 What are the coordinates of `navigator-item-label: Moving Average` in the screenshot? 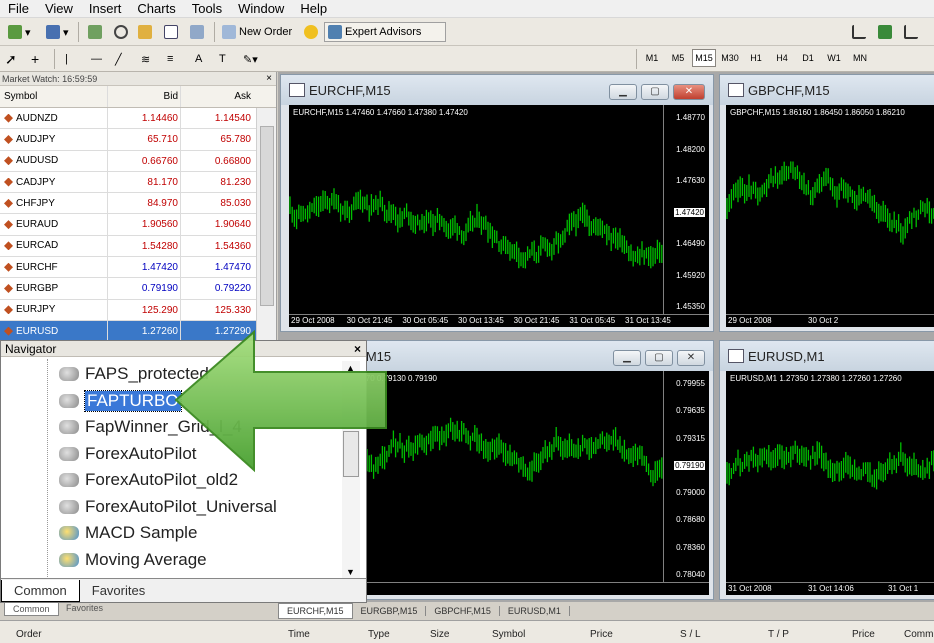 It's located at (146, 559).